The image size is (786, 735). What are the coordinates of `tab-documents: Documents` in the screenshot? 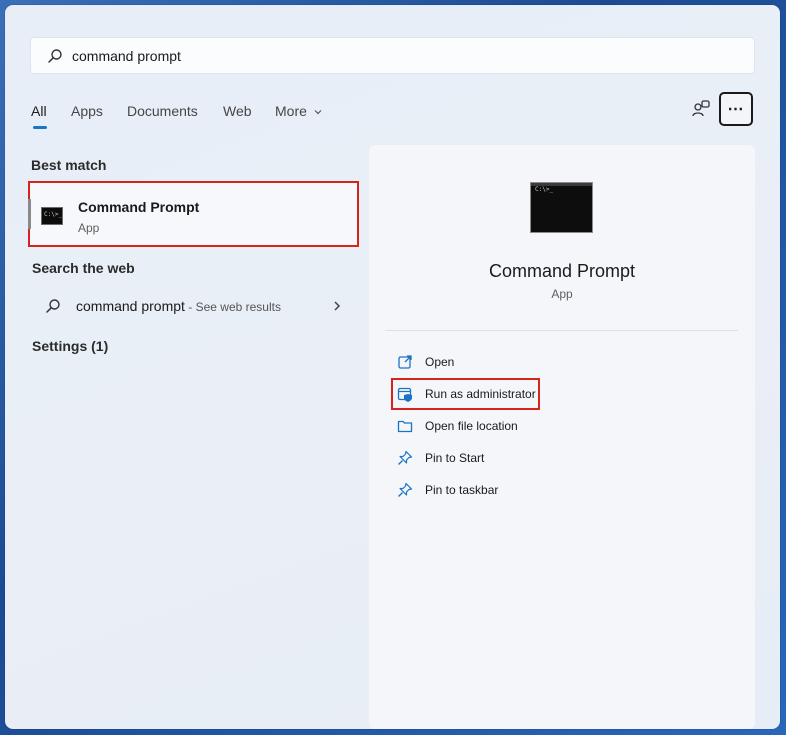 It's located at (162, 111).